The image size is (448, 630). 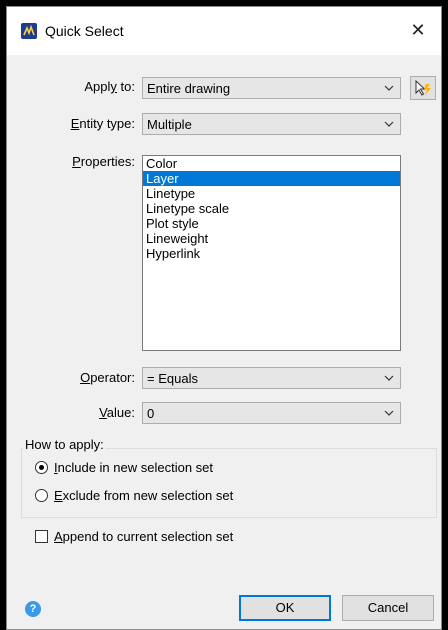 I want to click on properties-label: Properties:, so click(x=103, y=161).